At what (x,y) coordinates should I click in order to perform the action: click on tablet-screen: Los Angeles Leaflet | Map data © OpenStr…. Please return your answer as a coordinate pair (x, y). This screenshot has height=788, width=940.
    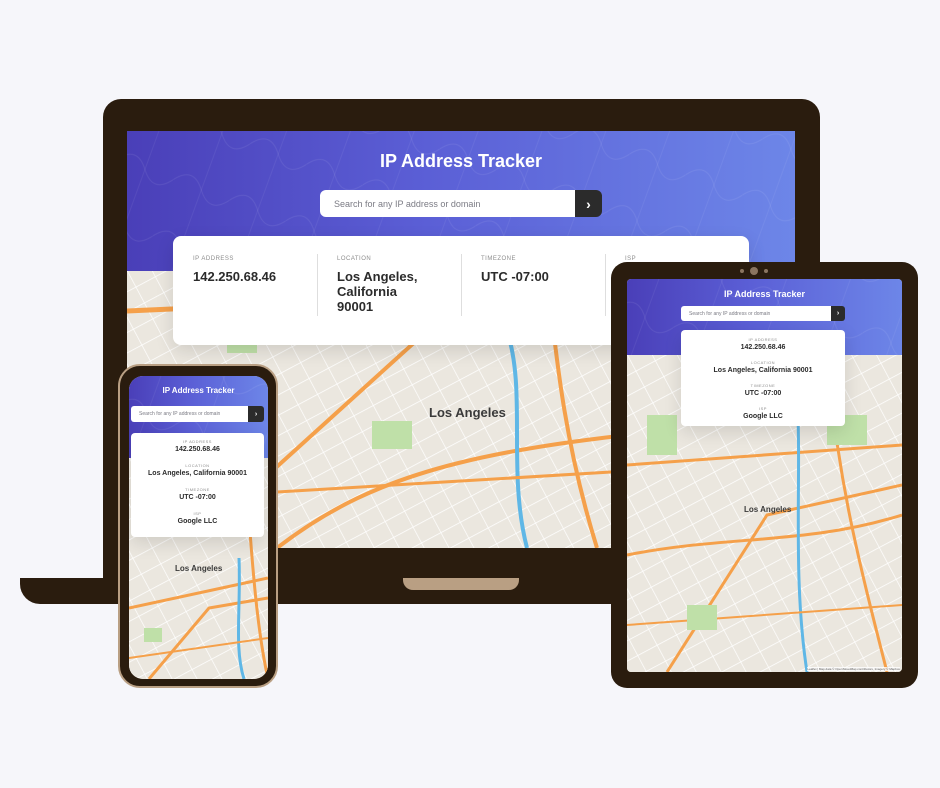
    Looking at the image, I should click on (764, 475).